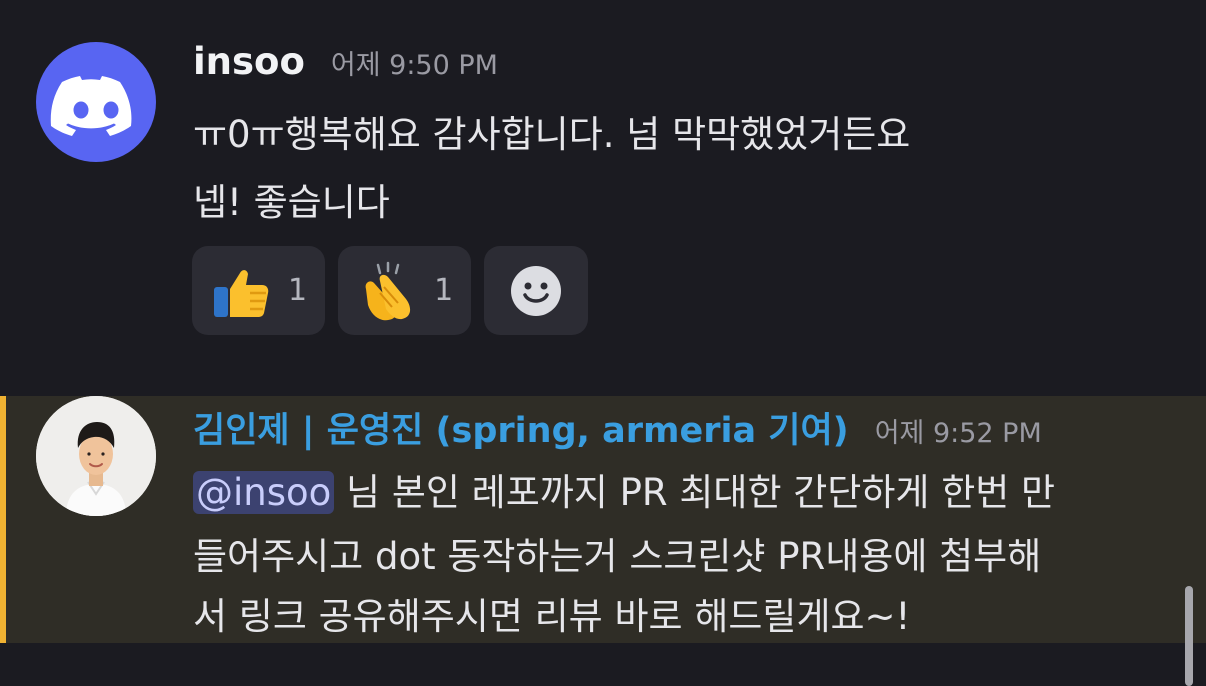 The height and width of the screenshot is (686, 1206). What do you see at coordinates (91, 106) in the screenshot?
I see `discord-logo-icon` at bounding box center [91, 106].